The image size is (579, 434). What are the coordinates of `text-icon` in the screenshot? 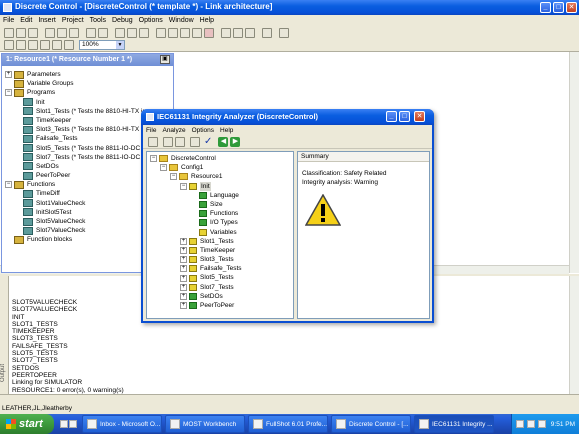 It's located at (69, 45).